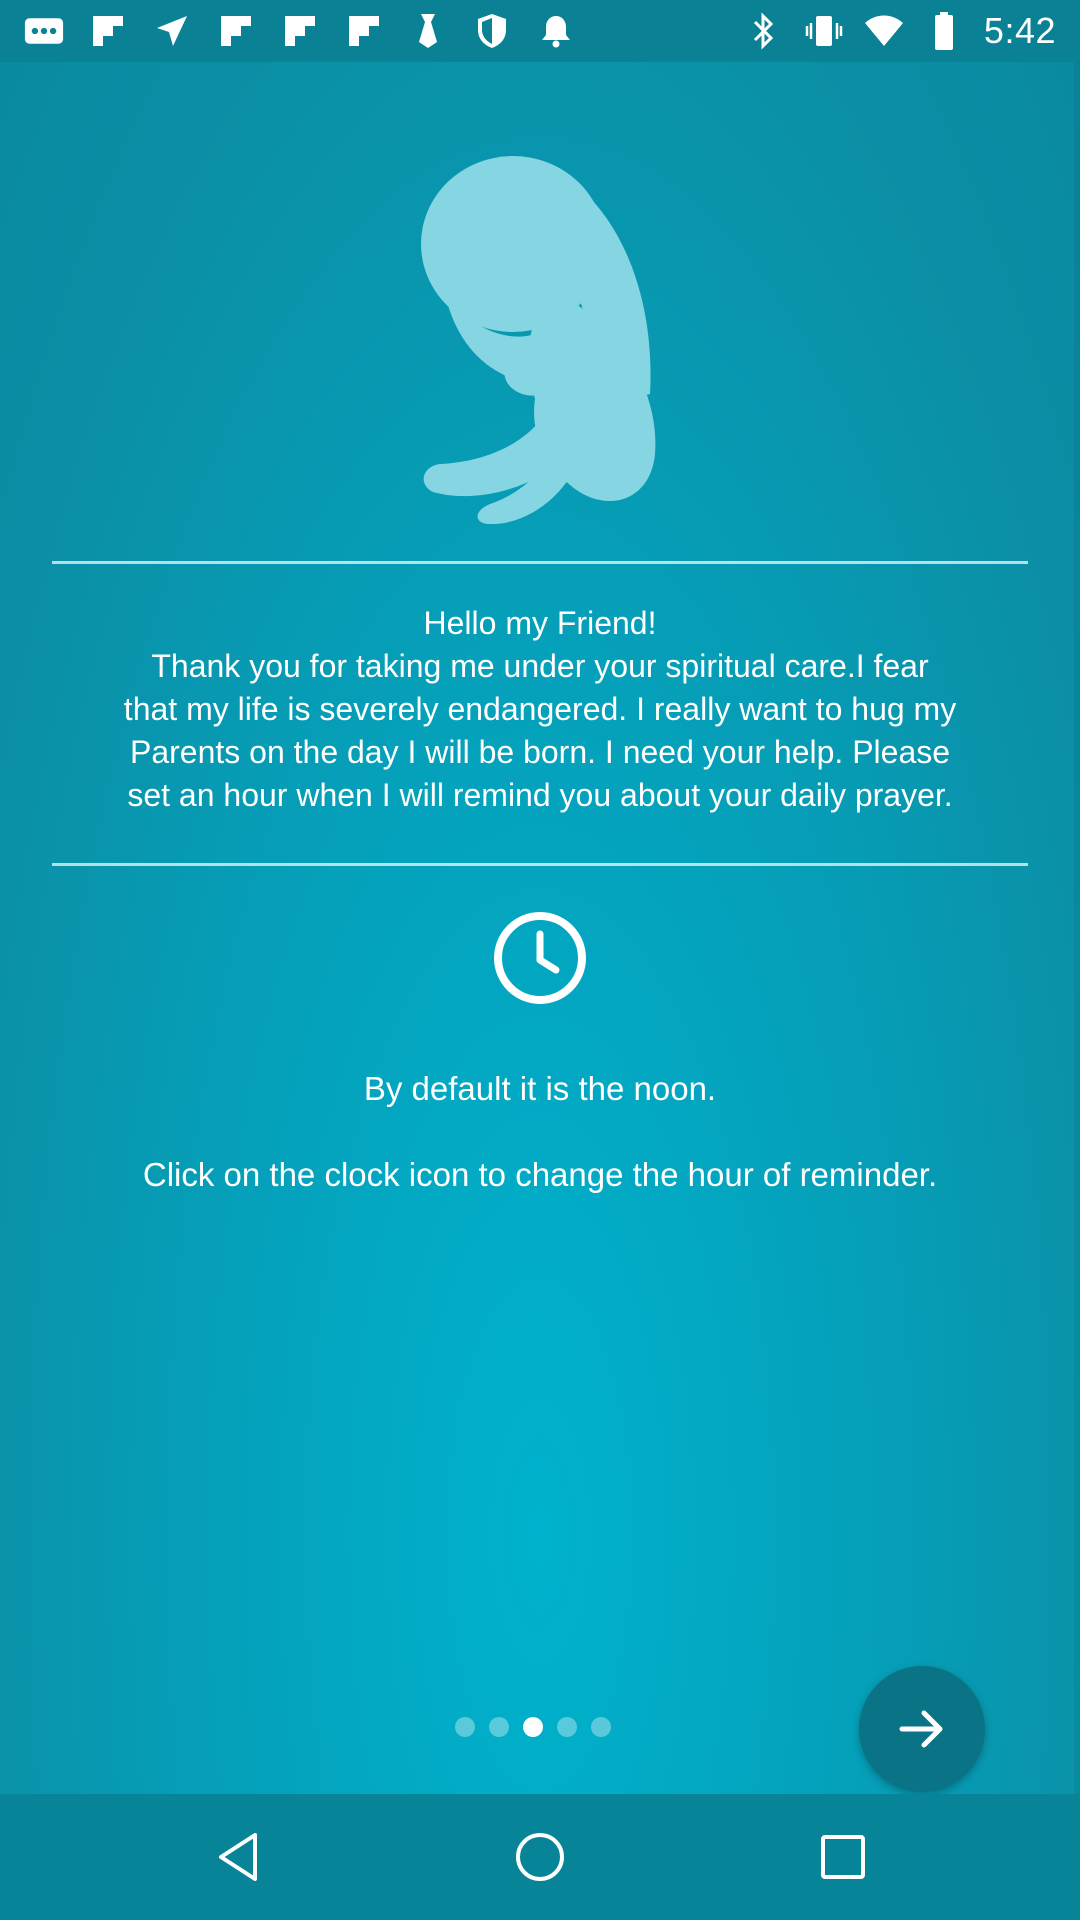 Image resolution: width=1080 pixels, height=1920 pixels. What do you see at coordinates (44, 31) in the screenshot?
I see `more-notifications-icon` at bounding box center [44, 31].